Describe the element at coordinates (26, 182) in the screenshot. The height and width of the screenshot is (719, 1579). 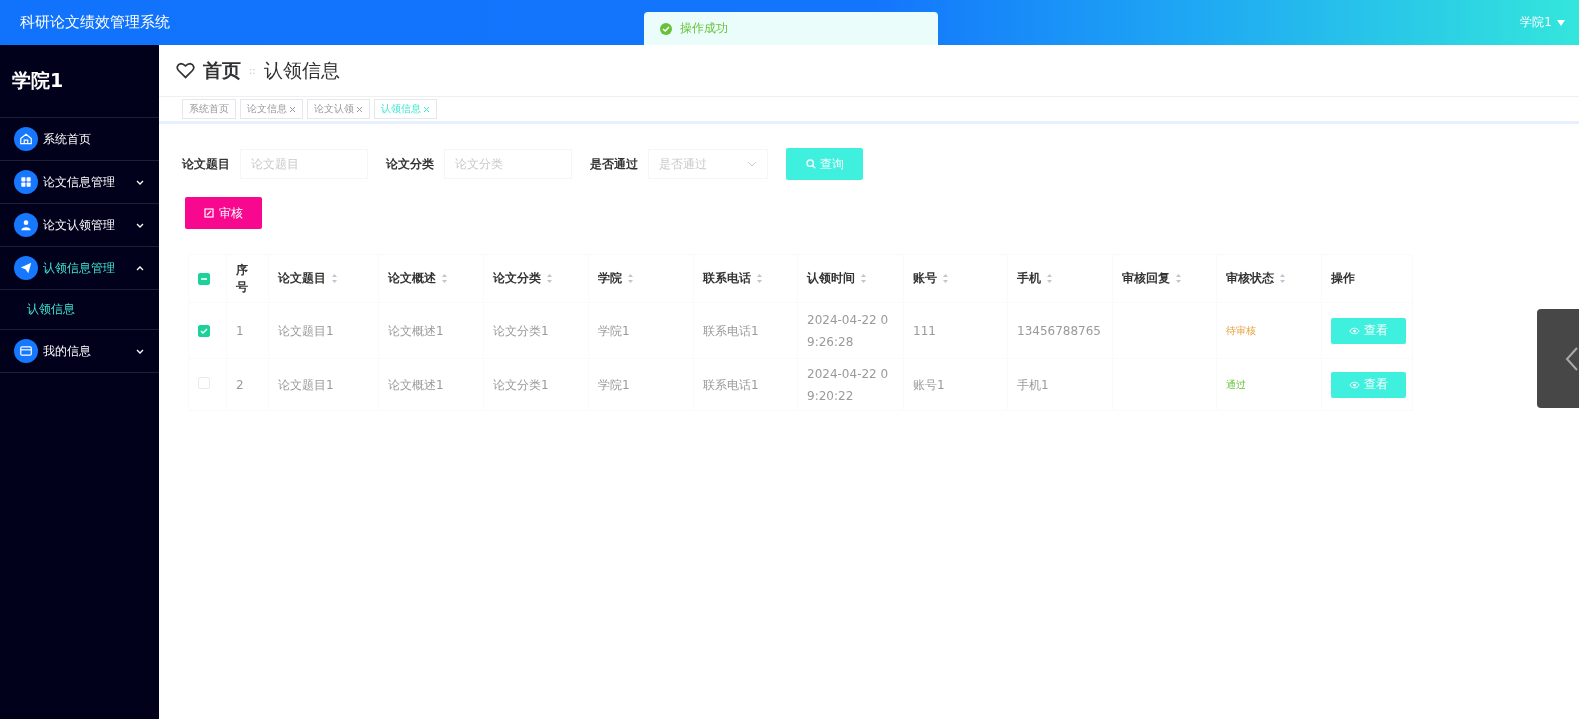
I see `grid-icon` at that location.